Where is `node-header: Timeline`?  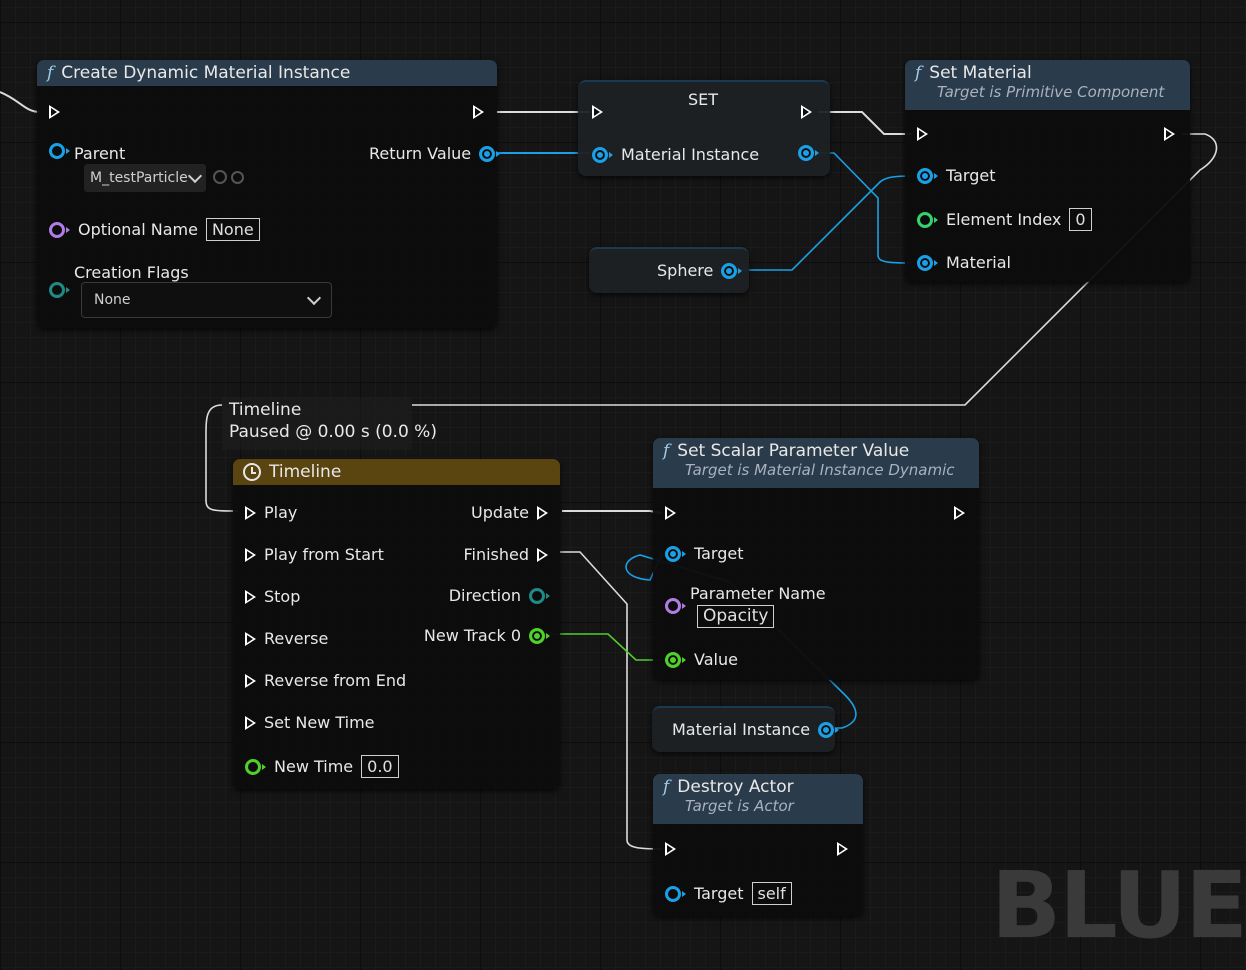 node-header: Timeline is located at coordinates (396, 472).